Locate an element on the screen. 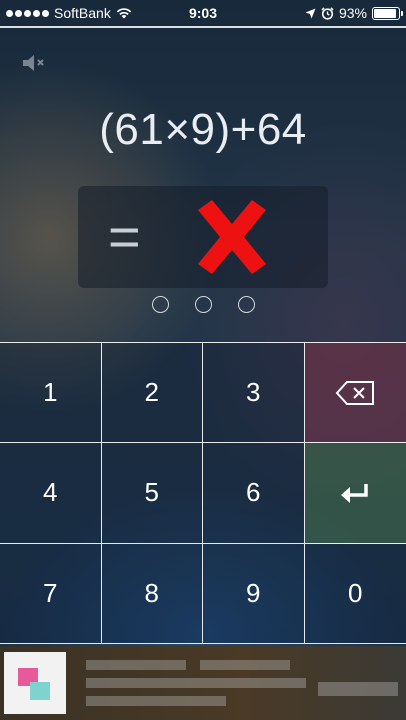  status-right: 93% is located at coordinates (354, 13).